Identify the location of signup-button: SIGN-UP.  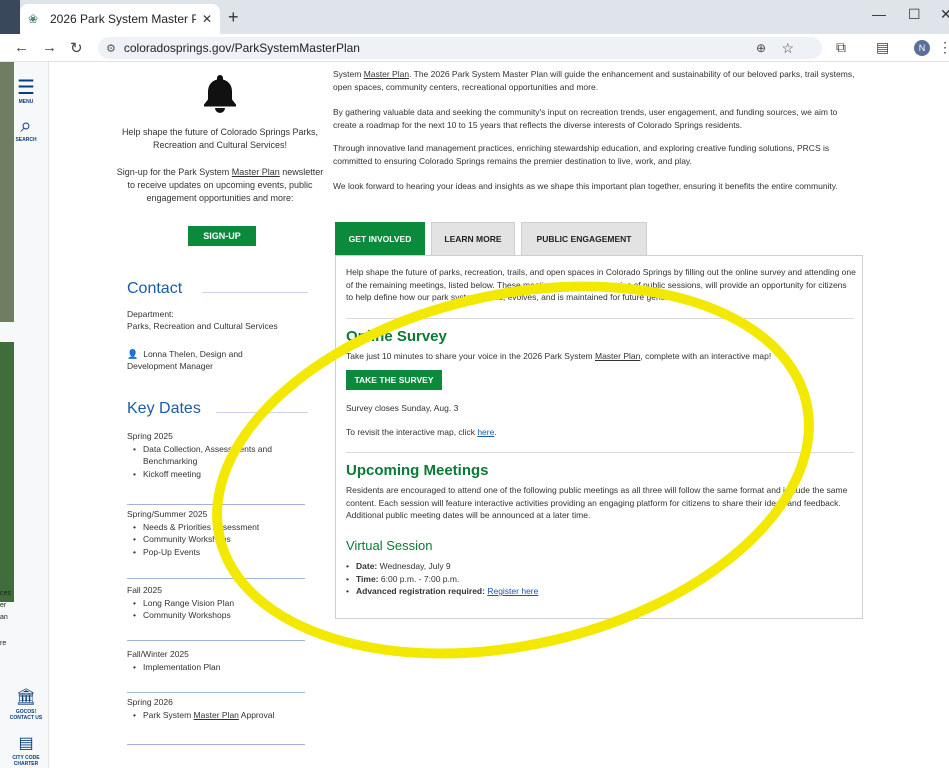
(222, 236).